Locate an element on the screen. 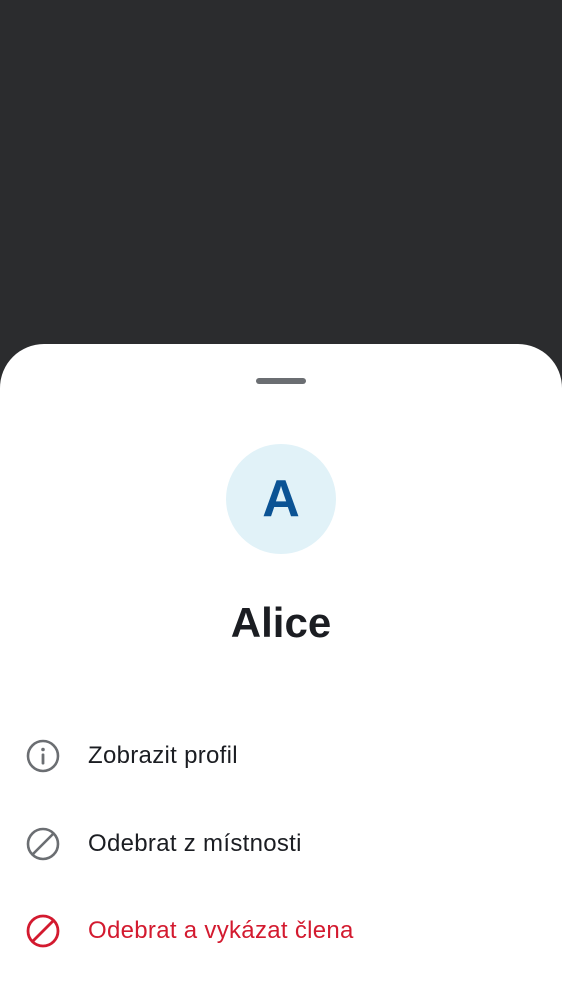 The image size is (562, 1000). avatar: A is located at coordinates (281, 499).